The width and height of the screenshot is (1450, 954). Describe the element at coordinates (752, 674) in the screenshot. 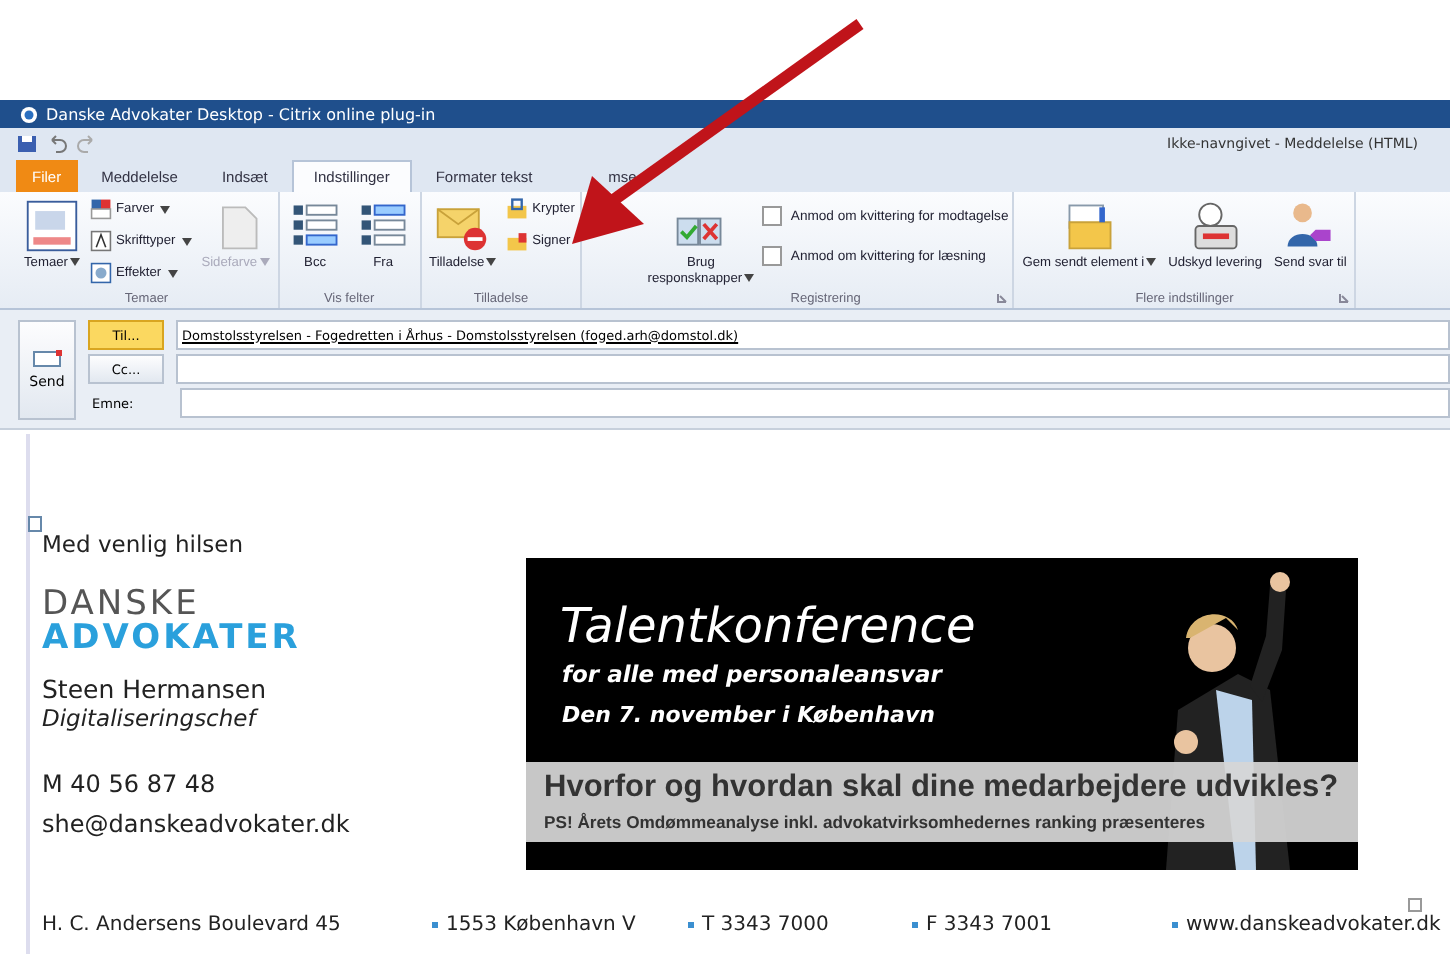

I see `banner-subtitle: for alle med personaleansvar` at that location.